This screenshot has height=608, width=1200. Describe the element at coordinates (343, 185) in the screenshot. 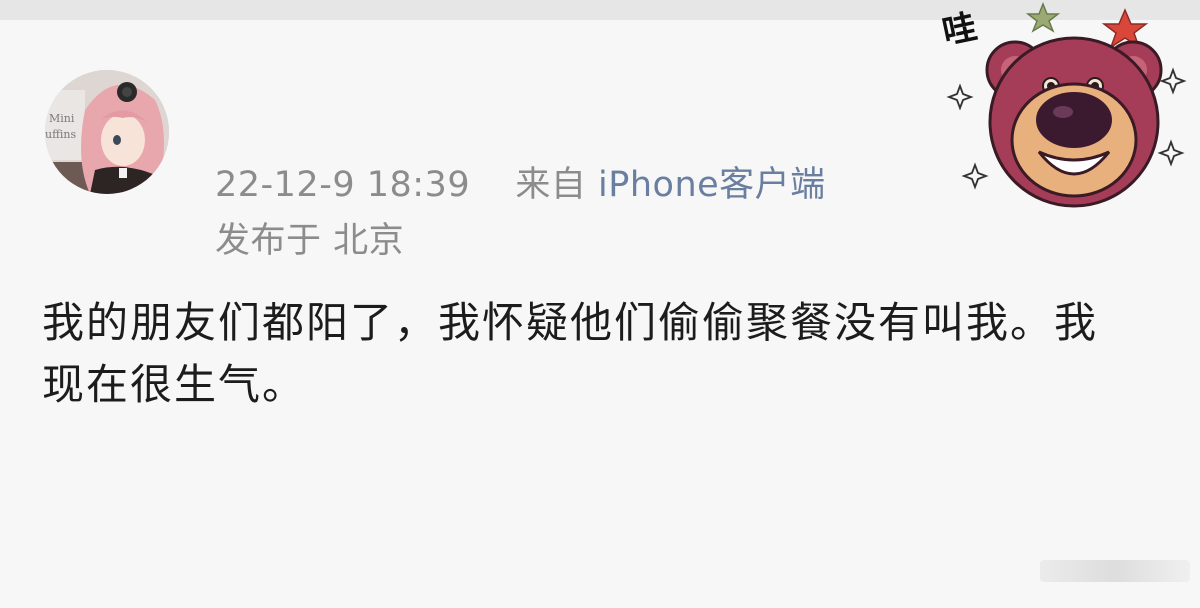

I see `post-timestamp: 22-12-9 18:39` at that location.